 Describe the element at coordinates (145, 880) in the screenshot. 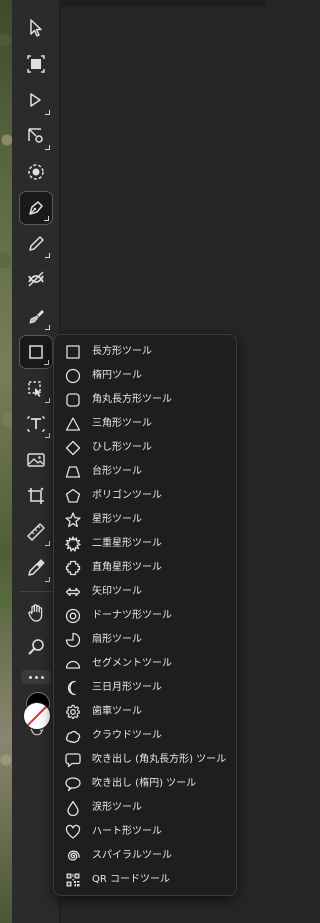

I see `flyout-item: QR コードツール` at that location.